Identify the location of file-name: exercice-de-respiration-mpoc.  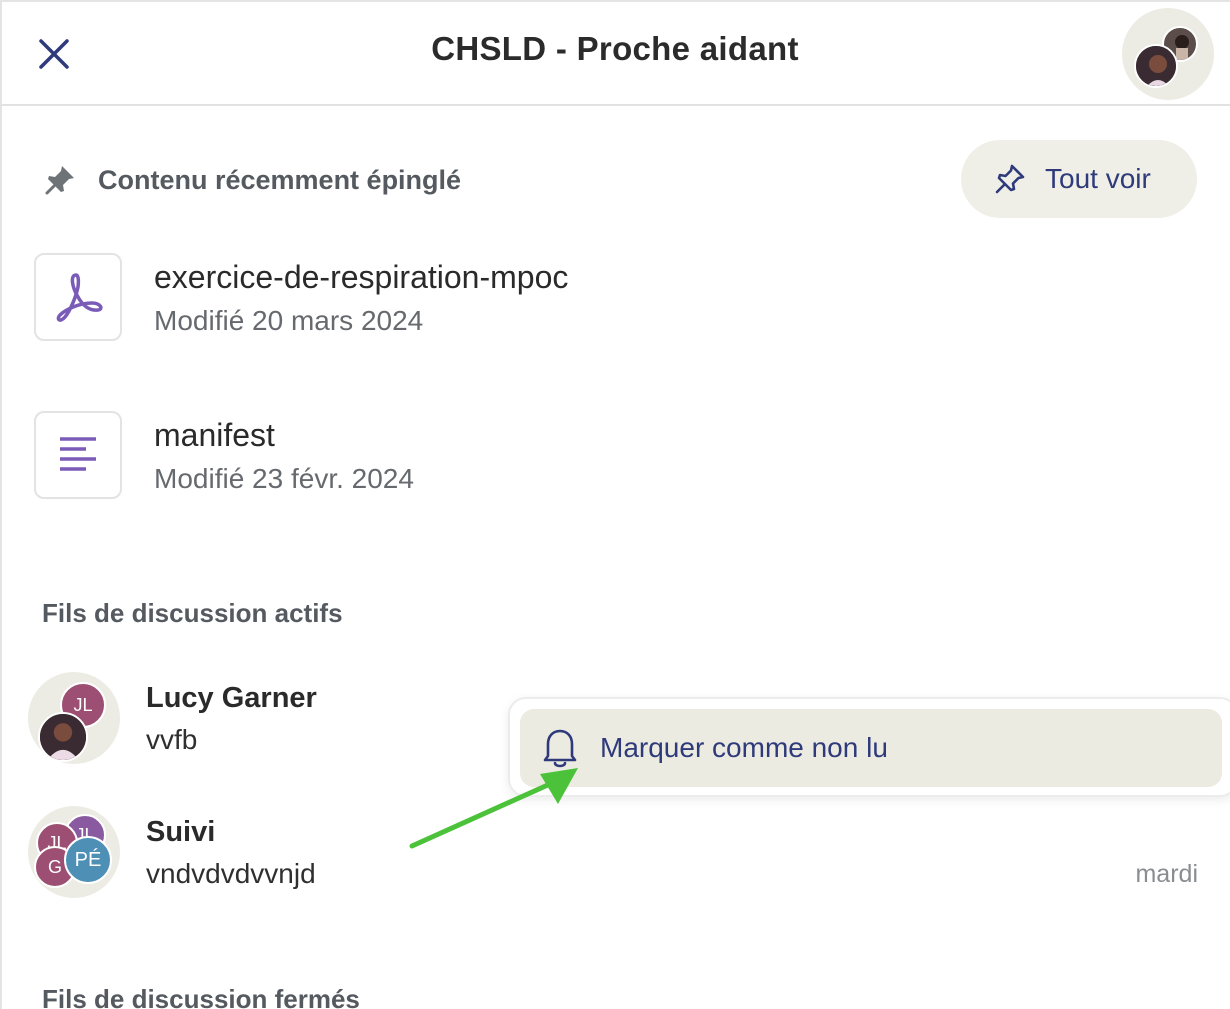
(361, 277).